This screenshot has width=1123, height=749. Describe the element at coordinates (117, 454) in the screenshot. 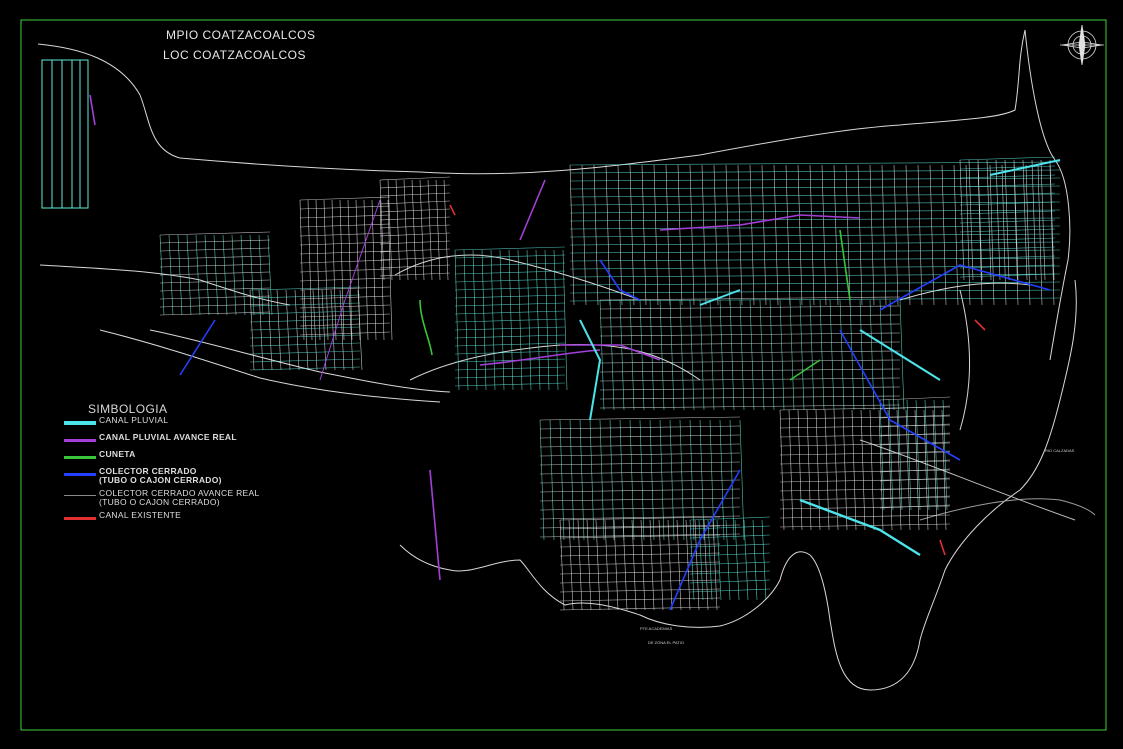

I see `legend-label: CUNETA` at that location.